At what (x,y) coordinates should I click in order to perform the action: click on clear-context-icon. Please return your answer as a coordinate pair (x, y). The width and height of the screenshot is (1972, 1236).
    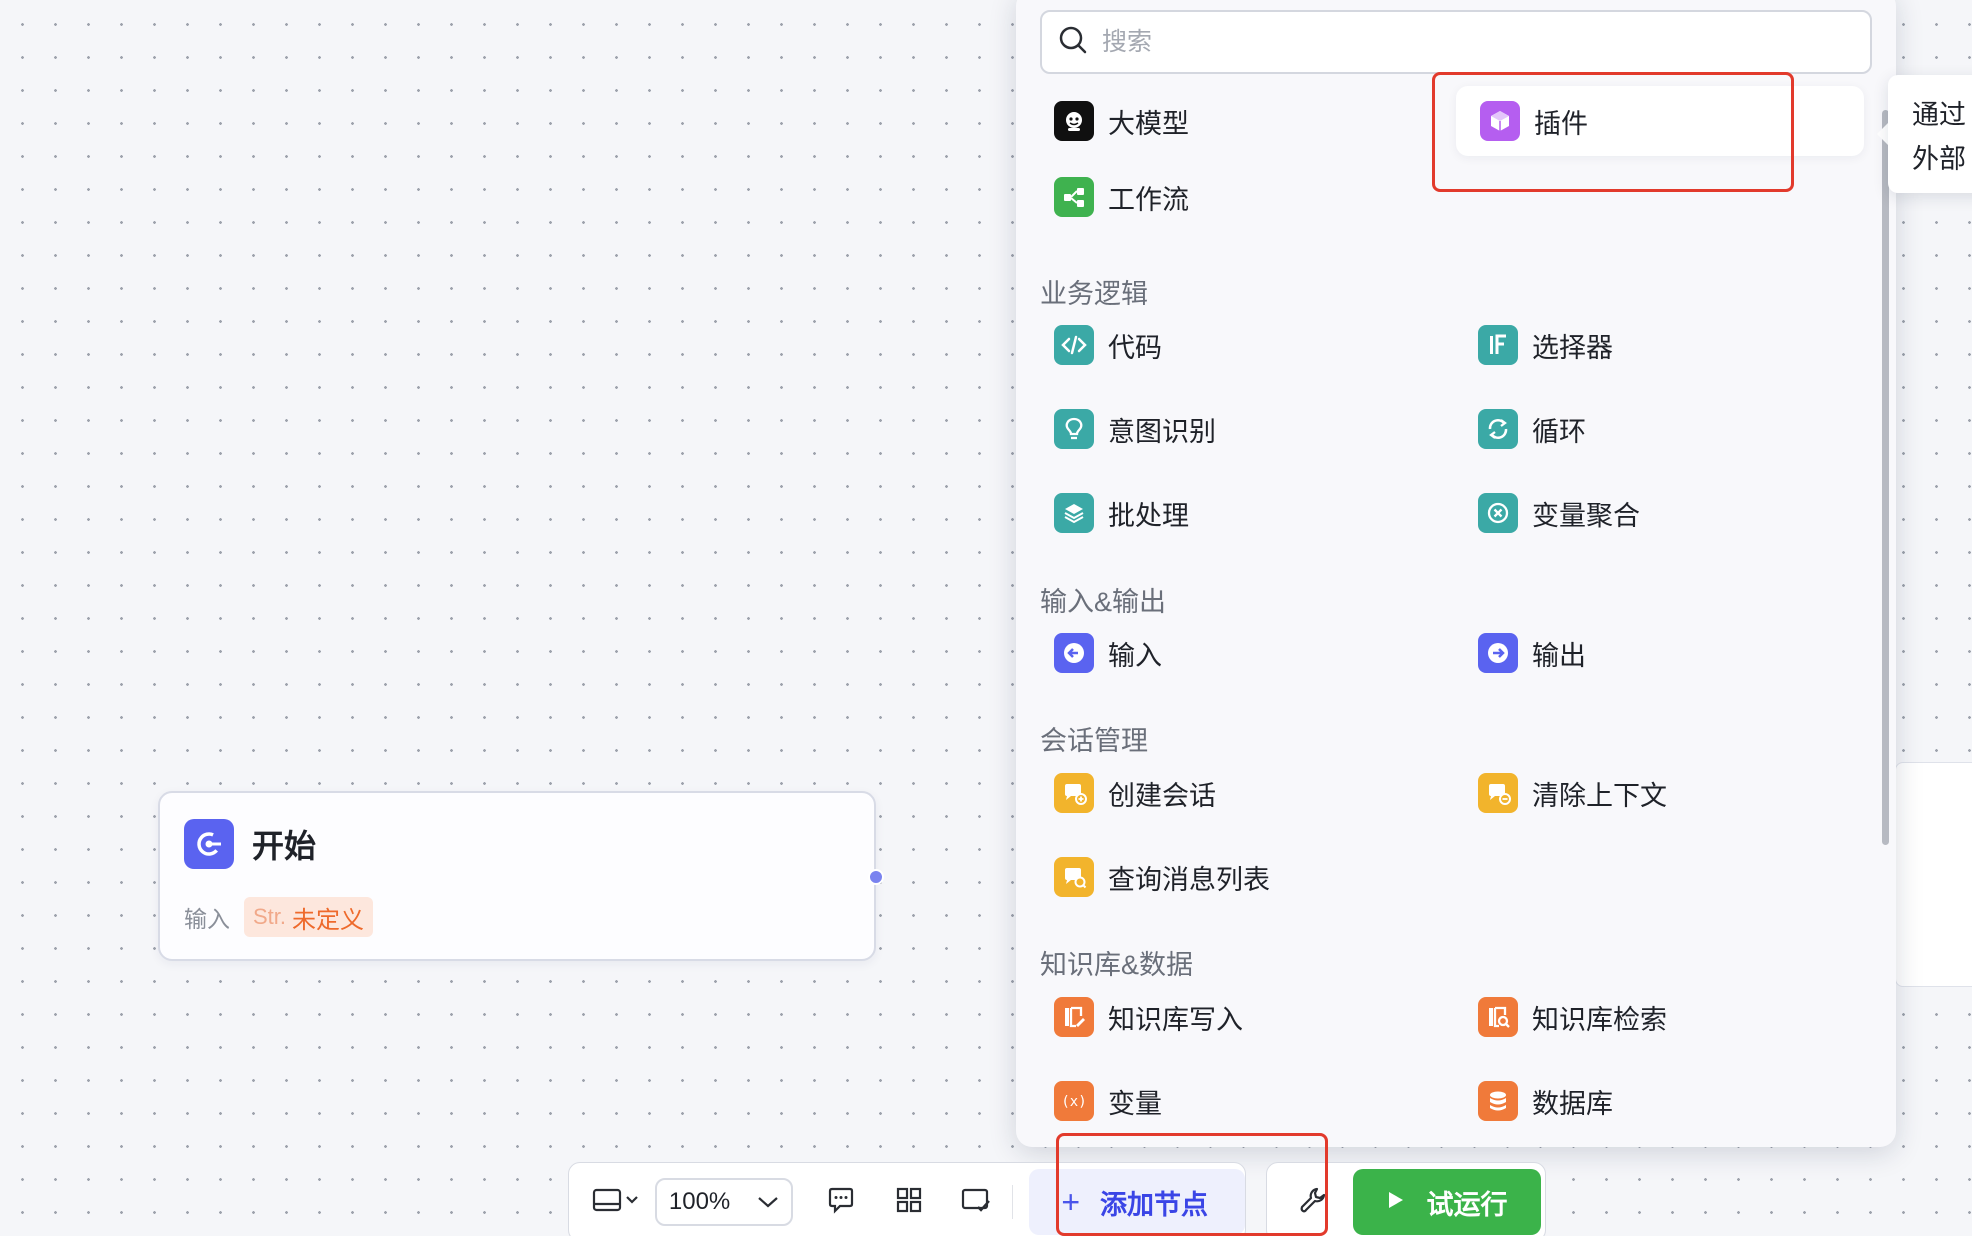
    Looking at the image, I should click on (1498, 793).